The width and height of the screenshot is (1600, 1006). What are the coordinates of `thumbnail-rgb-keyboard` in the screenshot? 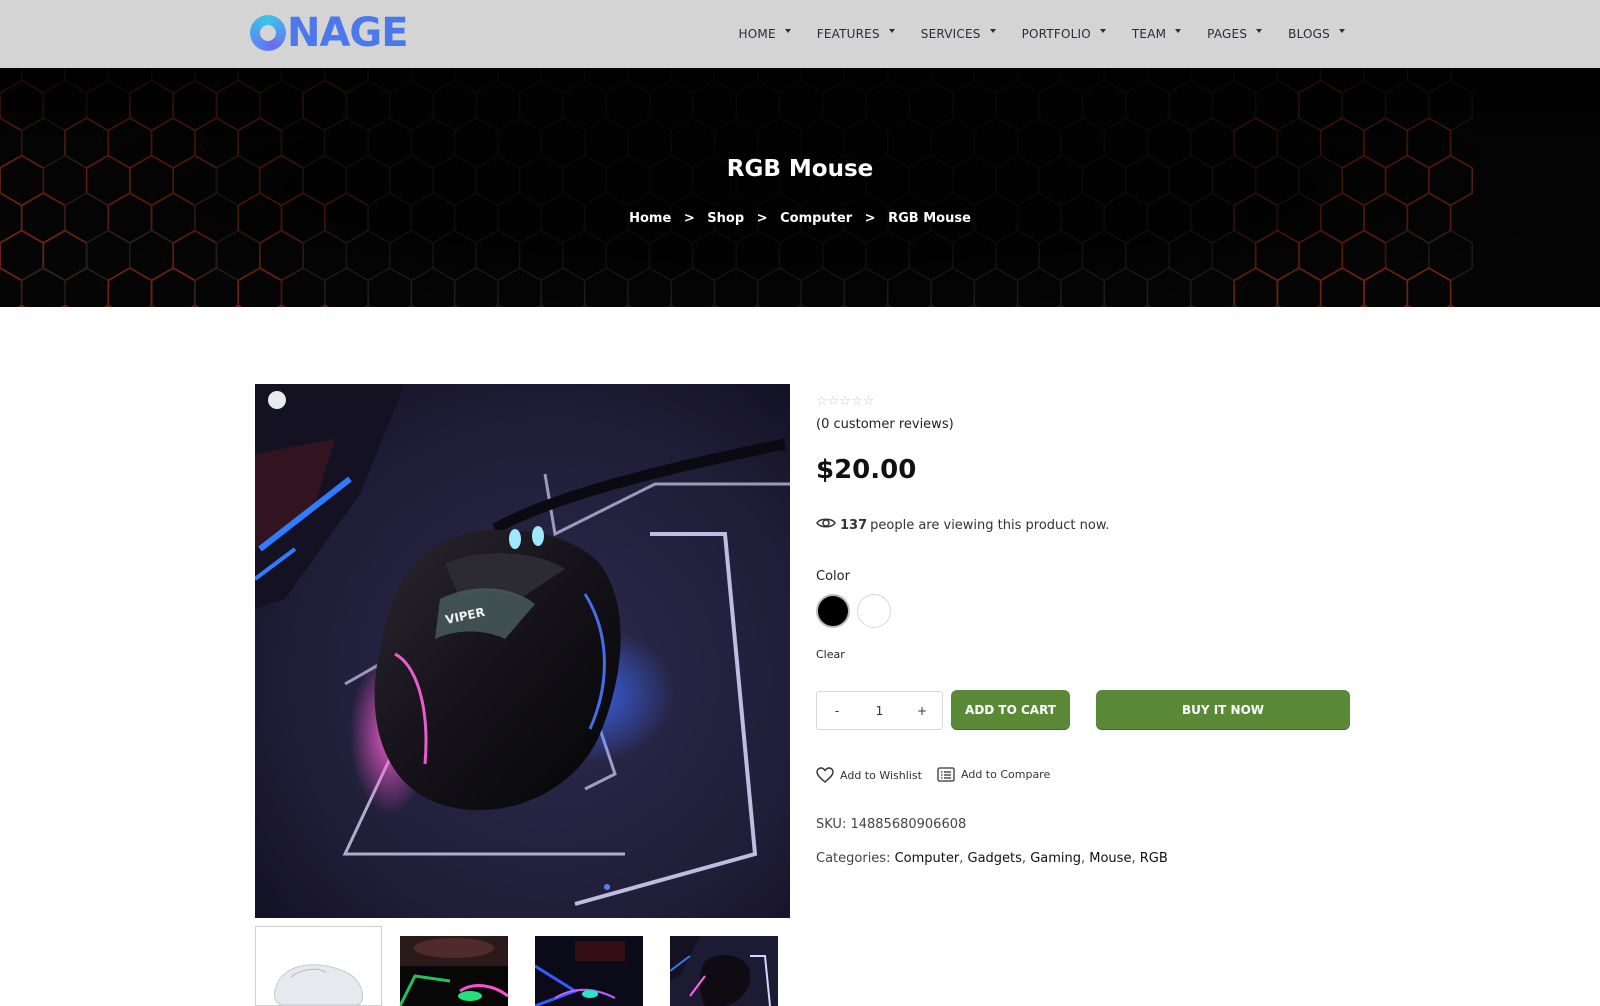 It's located at (454, 971).